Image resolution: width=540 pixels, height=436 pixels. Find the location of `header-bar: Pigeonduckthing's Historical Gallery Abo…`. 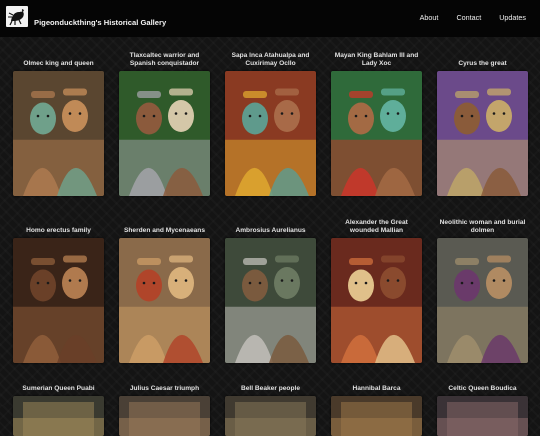

header-bar: Pigeonduckthing's Historical Gallery Abo… is located at coordinates (270, 18).